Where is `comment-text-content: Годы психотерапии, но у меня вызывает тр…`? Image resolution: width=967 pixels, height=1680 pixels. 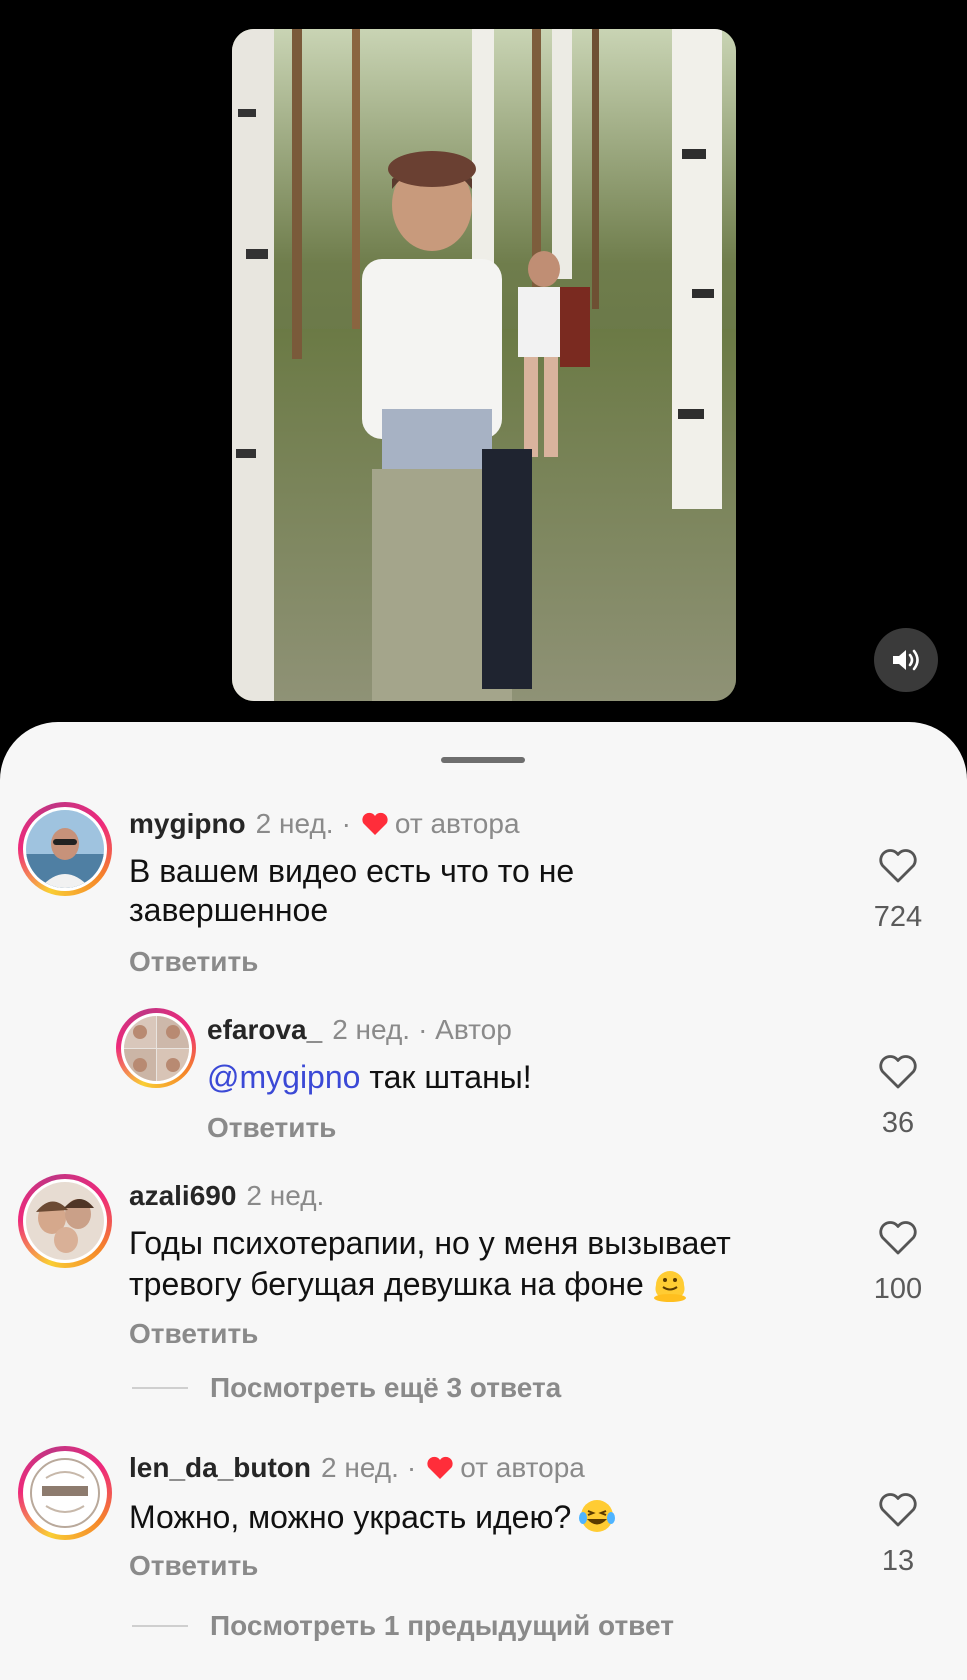
comment-text-content: Годы психотерапии, но у меня вызывает тр… is located at coordinates (430, 1263).